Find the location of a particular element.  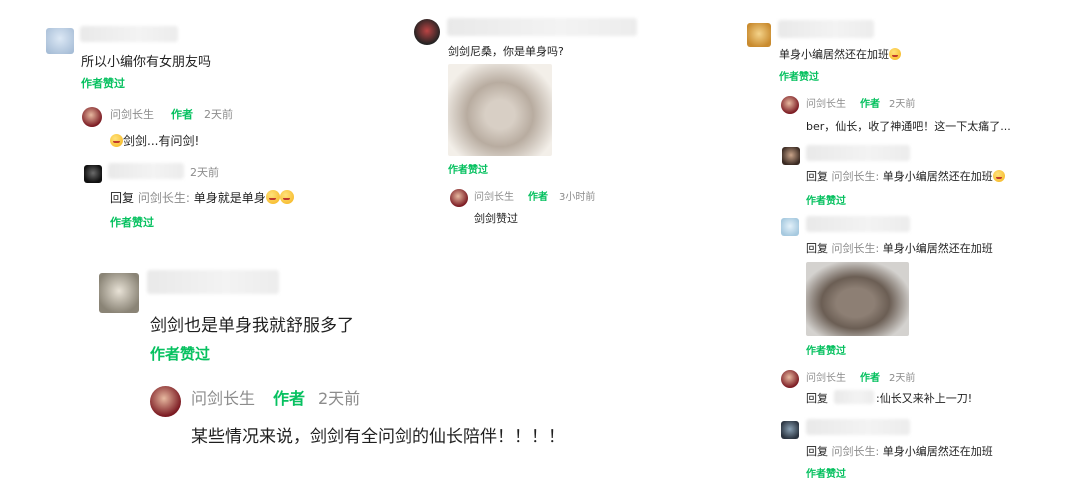

reply-text: :仙长又来补上一刀! is located at coordinates (924, 398).